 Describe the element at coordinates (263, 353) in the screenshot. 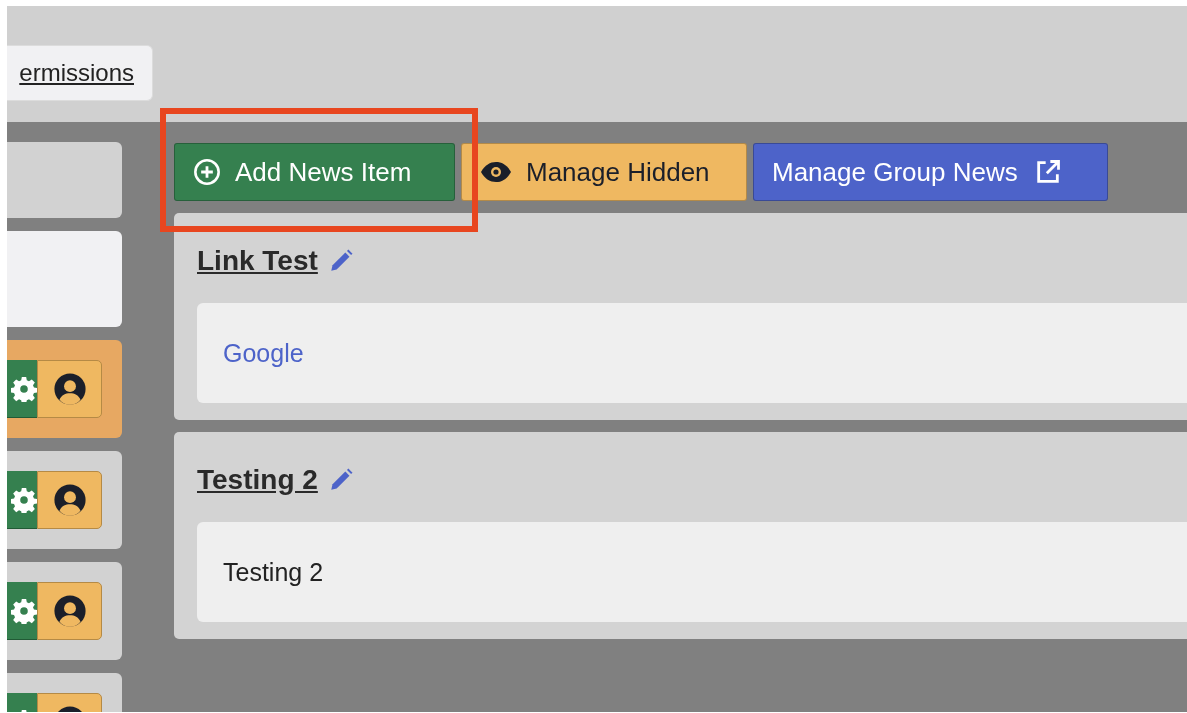

I see `news-link: Google` at that location.